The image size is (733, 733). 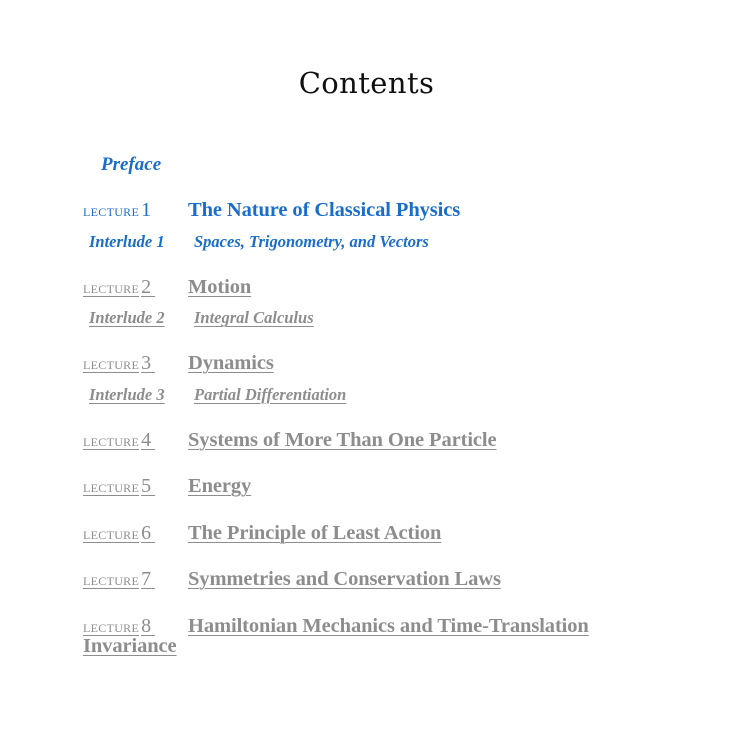 What do you see at coordinates (219, 486) in the screenshot?
I see `toc-title-lecture-5: Energy` at bounding box center [219, 486].